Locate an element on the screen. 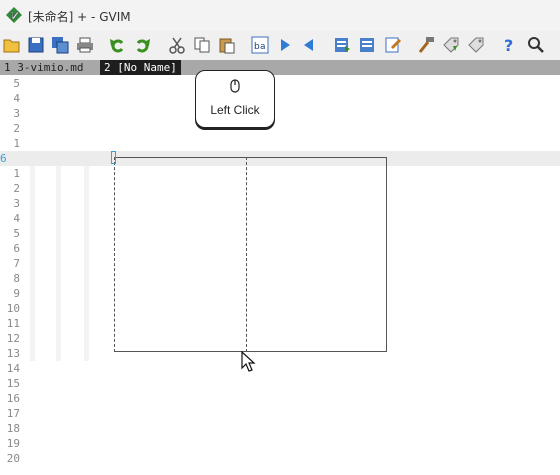 The height and width of the screenshot is (475, 560). paste-icon is located at coordinates (227, 45).